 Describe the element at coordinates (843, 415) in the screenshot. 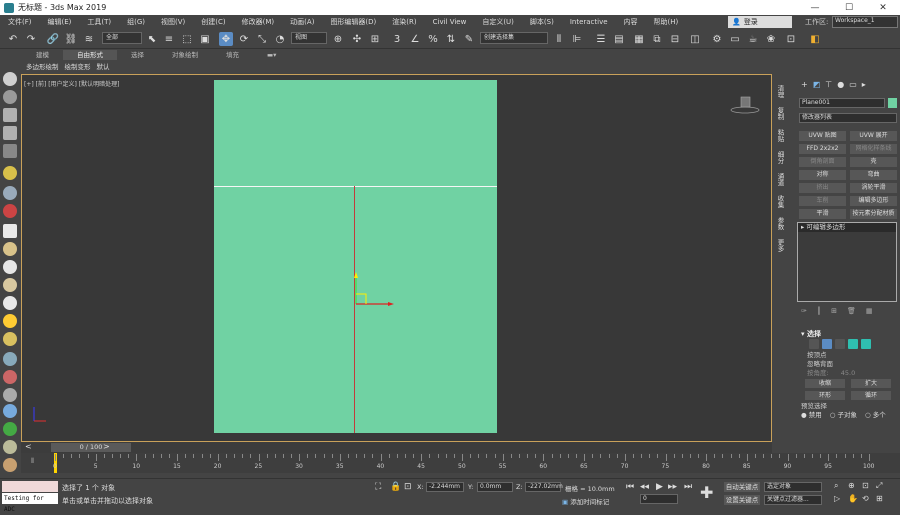

I see `preview-subobject-radio: ○ 子对象` at that location.